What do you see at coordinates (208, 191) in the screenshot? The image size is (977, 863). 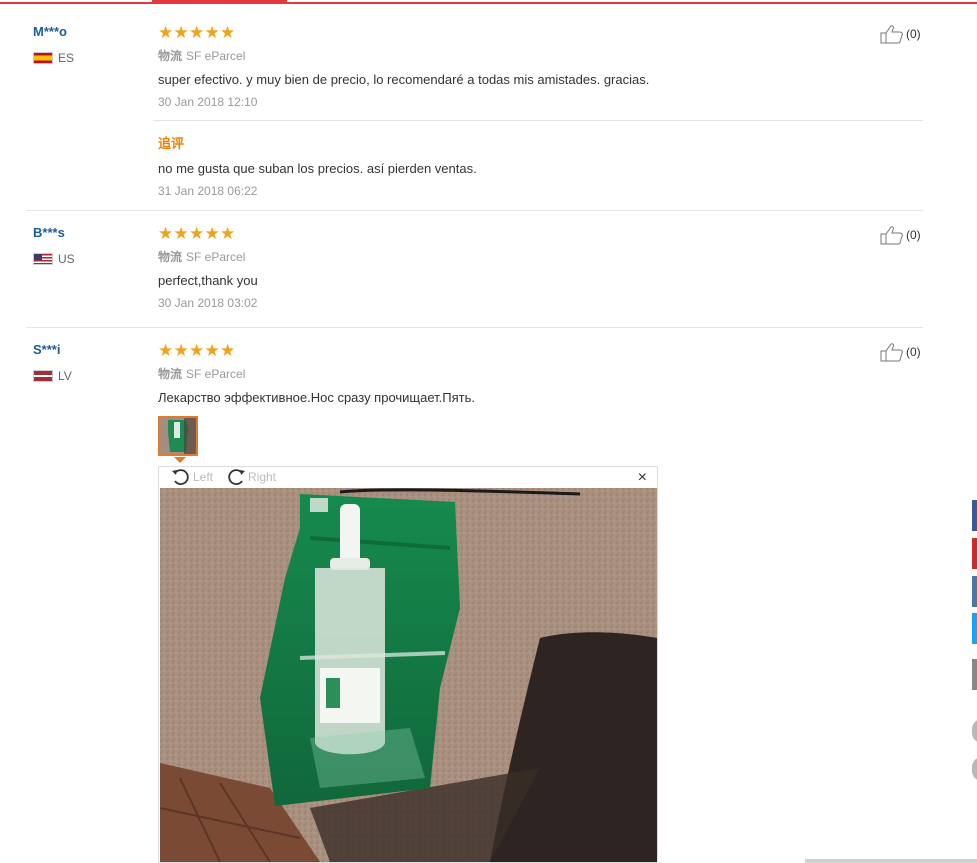 I see `followup-date: 31 Jan 2018 06:22` at bounding box center [208, 191].